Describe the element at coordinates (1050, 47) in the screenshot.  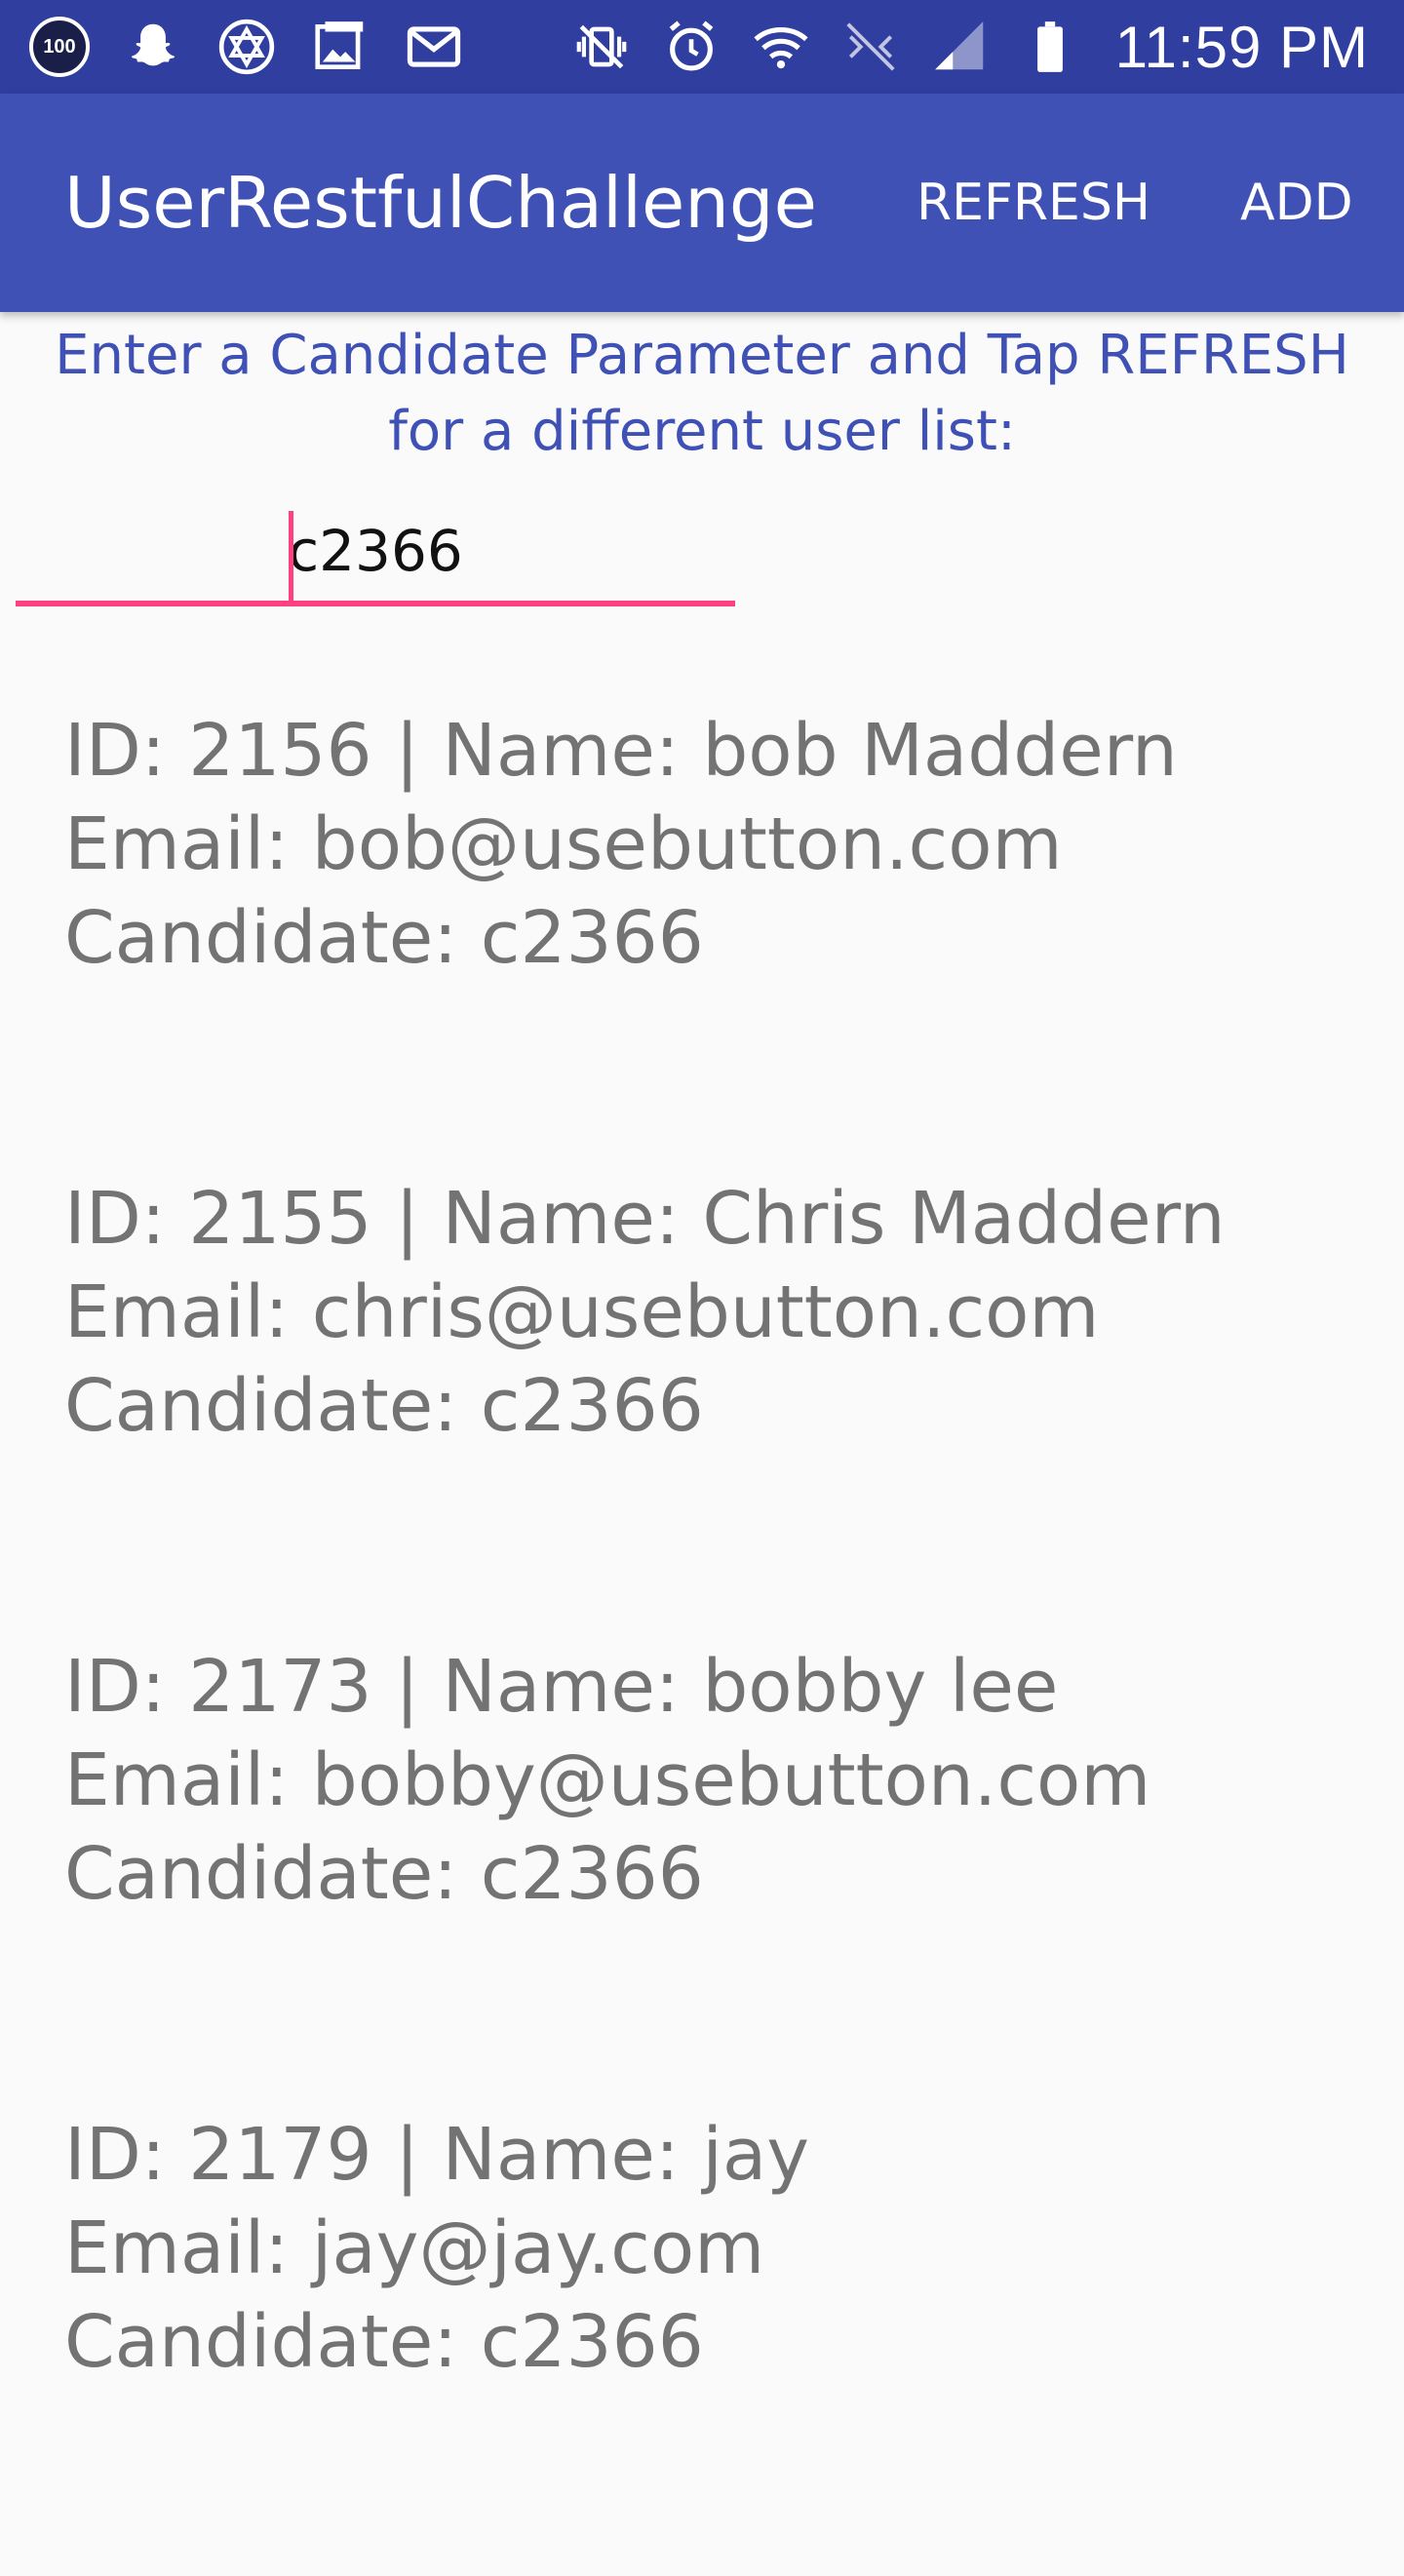
I see `battery-icon` at that location.